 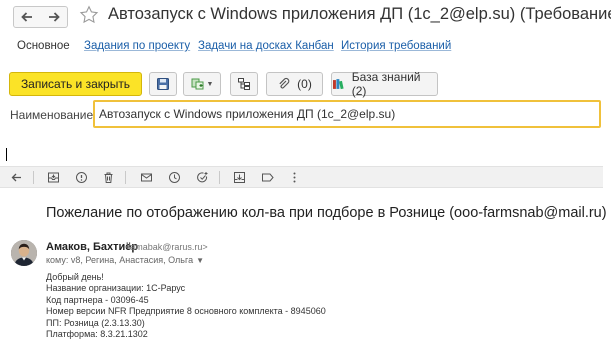 I want to click on mail-body-line: Название организации: 1С-Рарус, so click(x=116, y=288).